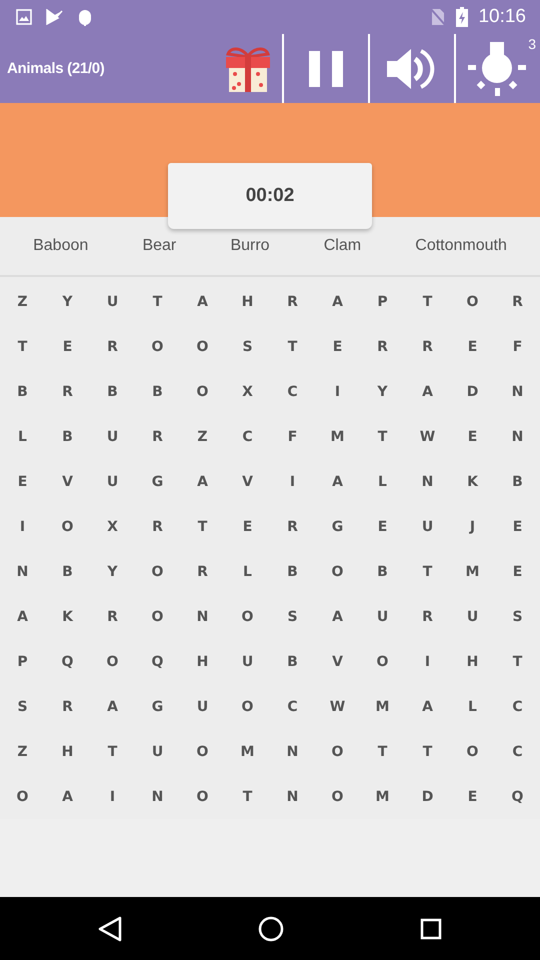  Describe the element at coordinates (431, 929) in the screenshot. I see `recents-icon` at that location.